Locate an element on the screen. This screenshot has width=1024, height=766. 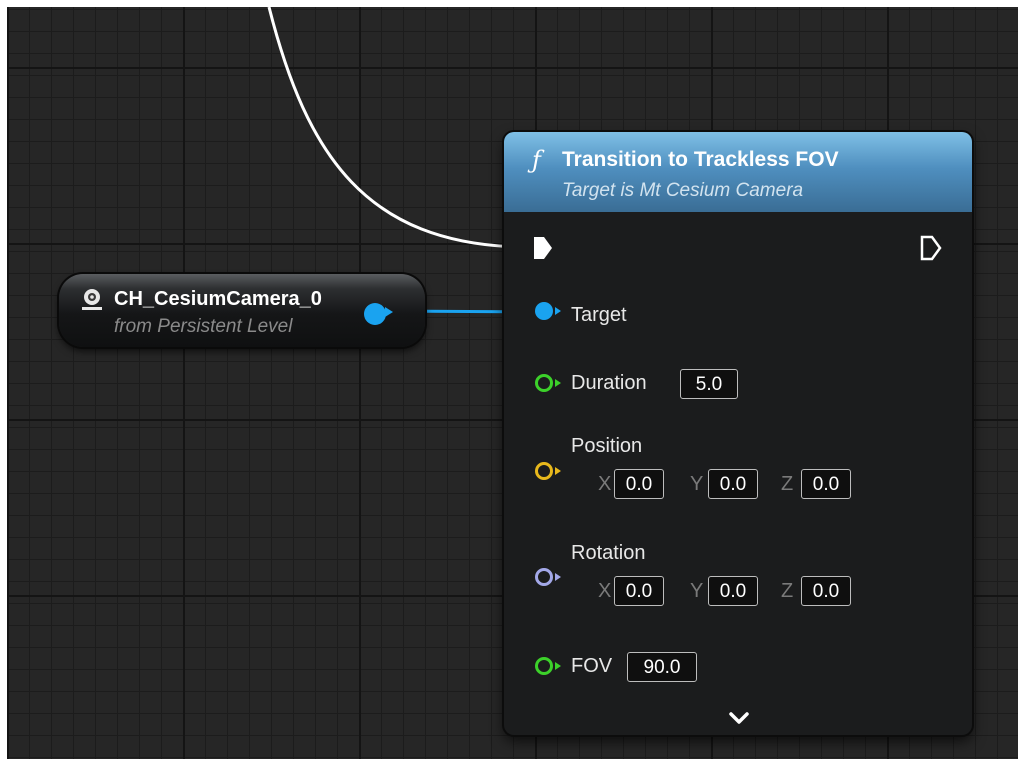
function-node-subtitle: Target is Mt Cesium Camera is located at coordinates (683, 190).